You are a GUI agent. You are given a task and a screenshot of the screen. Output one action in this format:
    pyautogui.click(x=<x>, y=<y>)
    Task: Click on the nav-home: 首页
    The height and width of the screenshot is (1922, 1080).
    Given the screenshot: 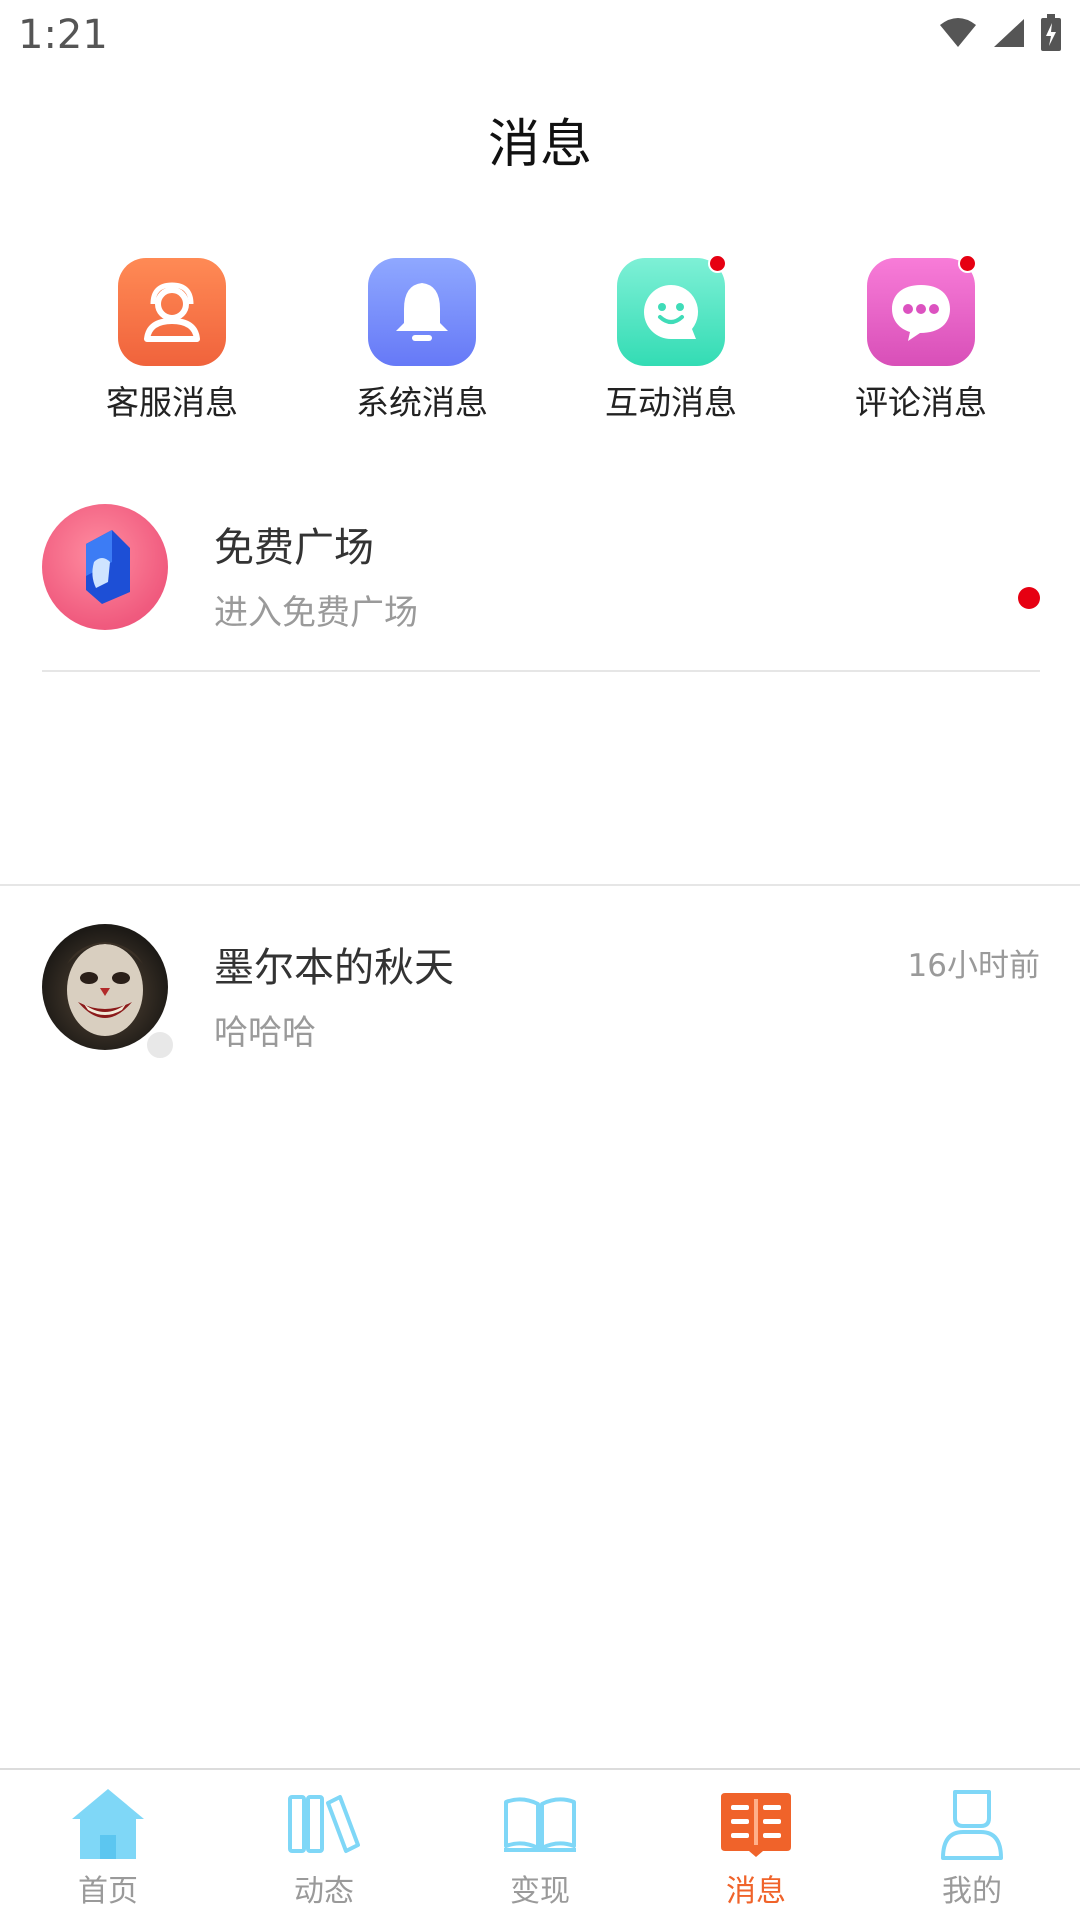 What is the action you would take?
    pyautogui.click(x=108, y=1847)
    